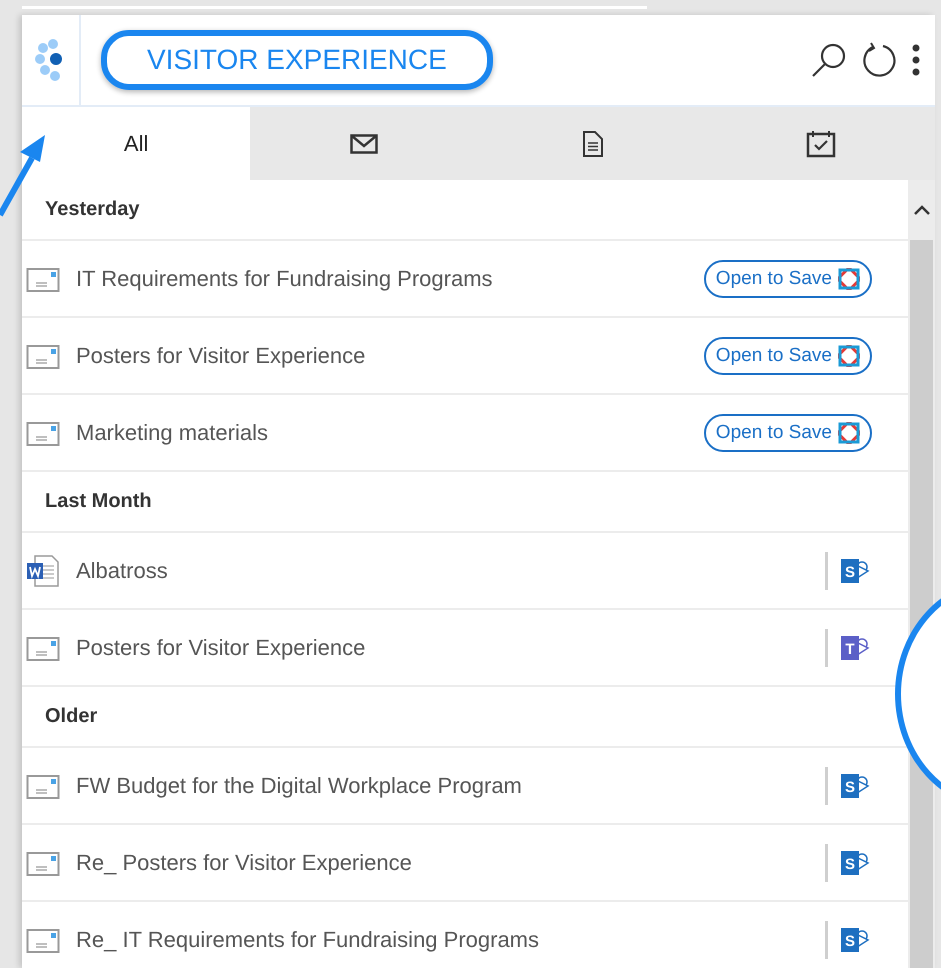  Describe the element at coordinates (297, 60) in the screenshot. I see `panel-title: VISITOR EXPERIENCE` at that location.